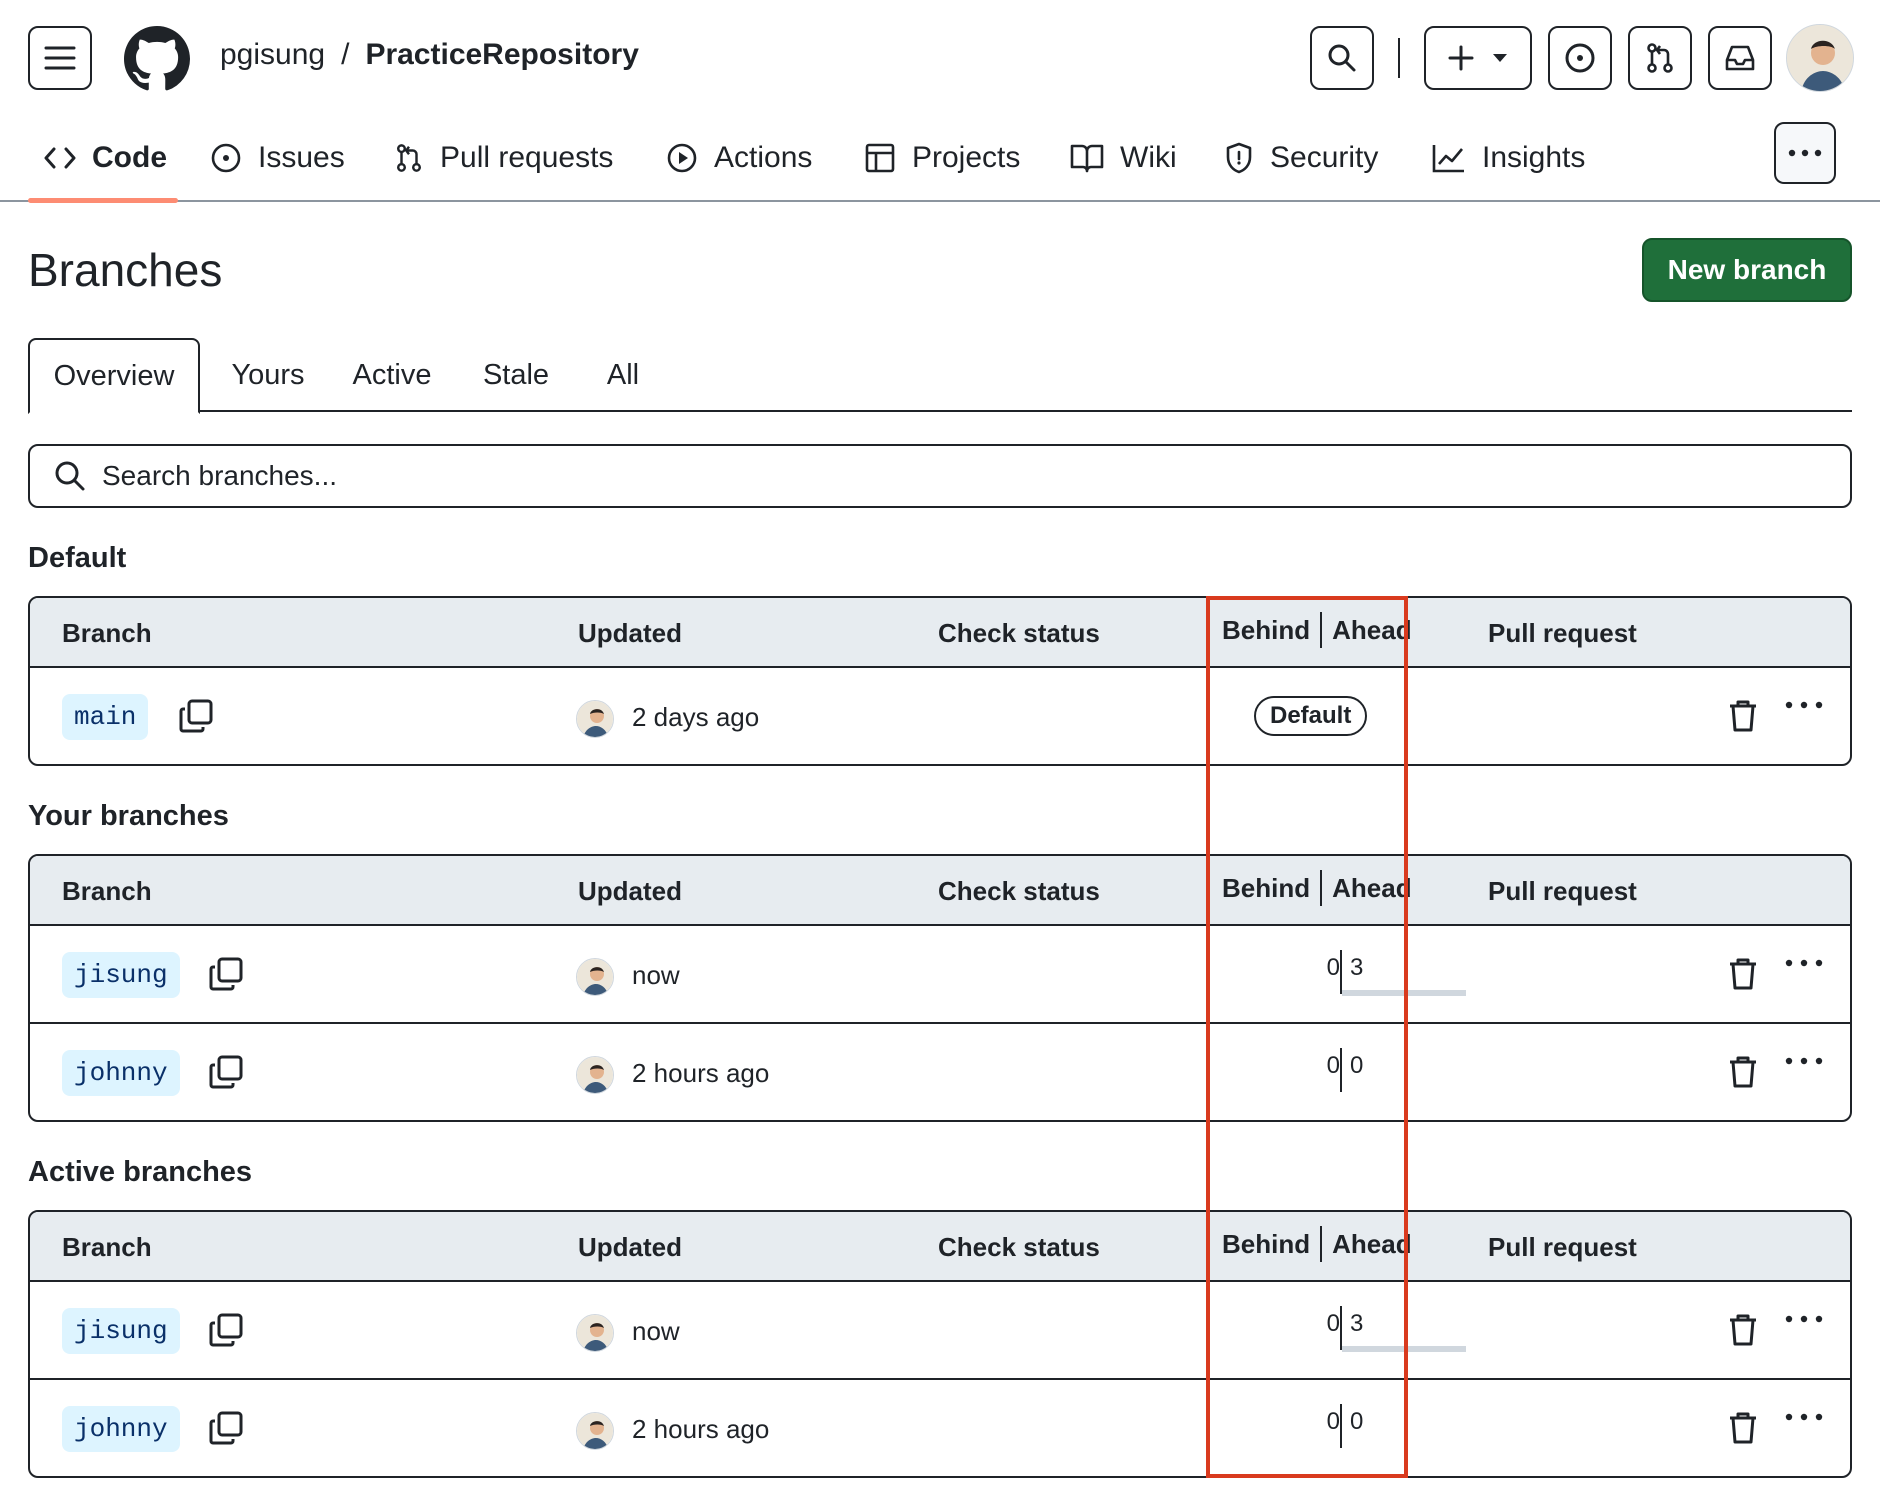  What do you see at coordinates (976, 476) in the screenshot?
I see `search-input` at bounding box center [976, 476].